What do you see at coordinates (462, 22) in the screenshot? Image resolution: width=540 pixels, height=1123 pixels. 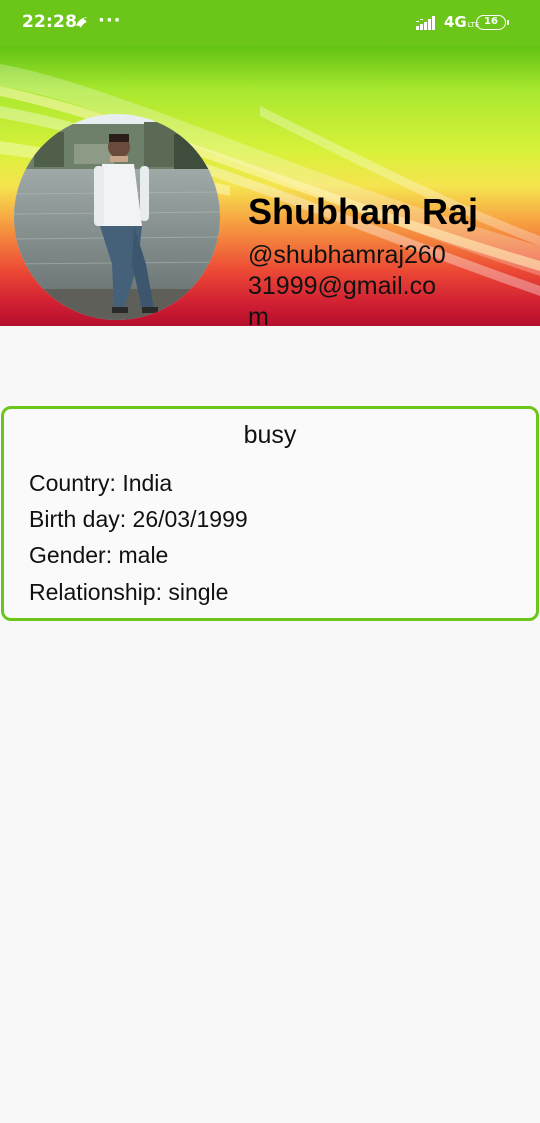 I see `network-type: 4GLTE` at bounding box center [462, 22].